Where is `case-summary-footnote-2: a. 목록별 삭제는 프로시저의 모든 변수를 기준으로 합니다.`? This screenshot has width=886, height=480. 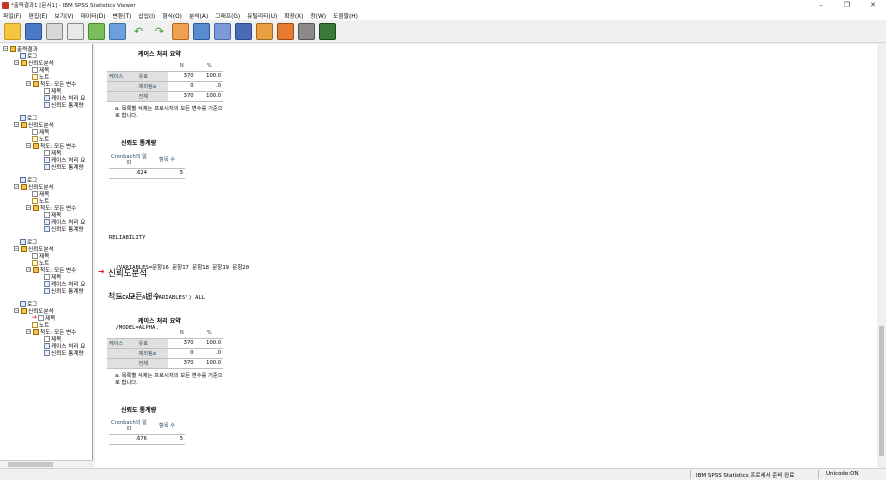 case-summary-footnote-2: a. 목록별 삭제는 프로시저의 모든 변수를 기준으로 합니다. is located at coordinates (169, 379).